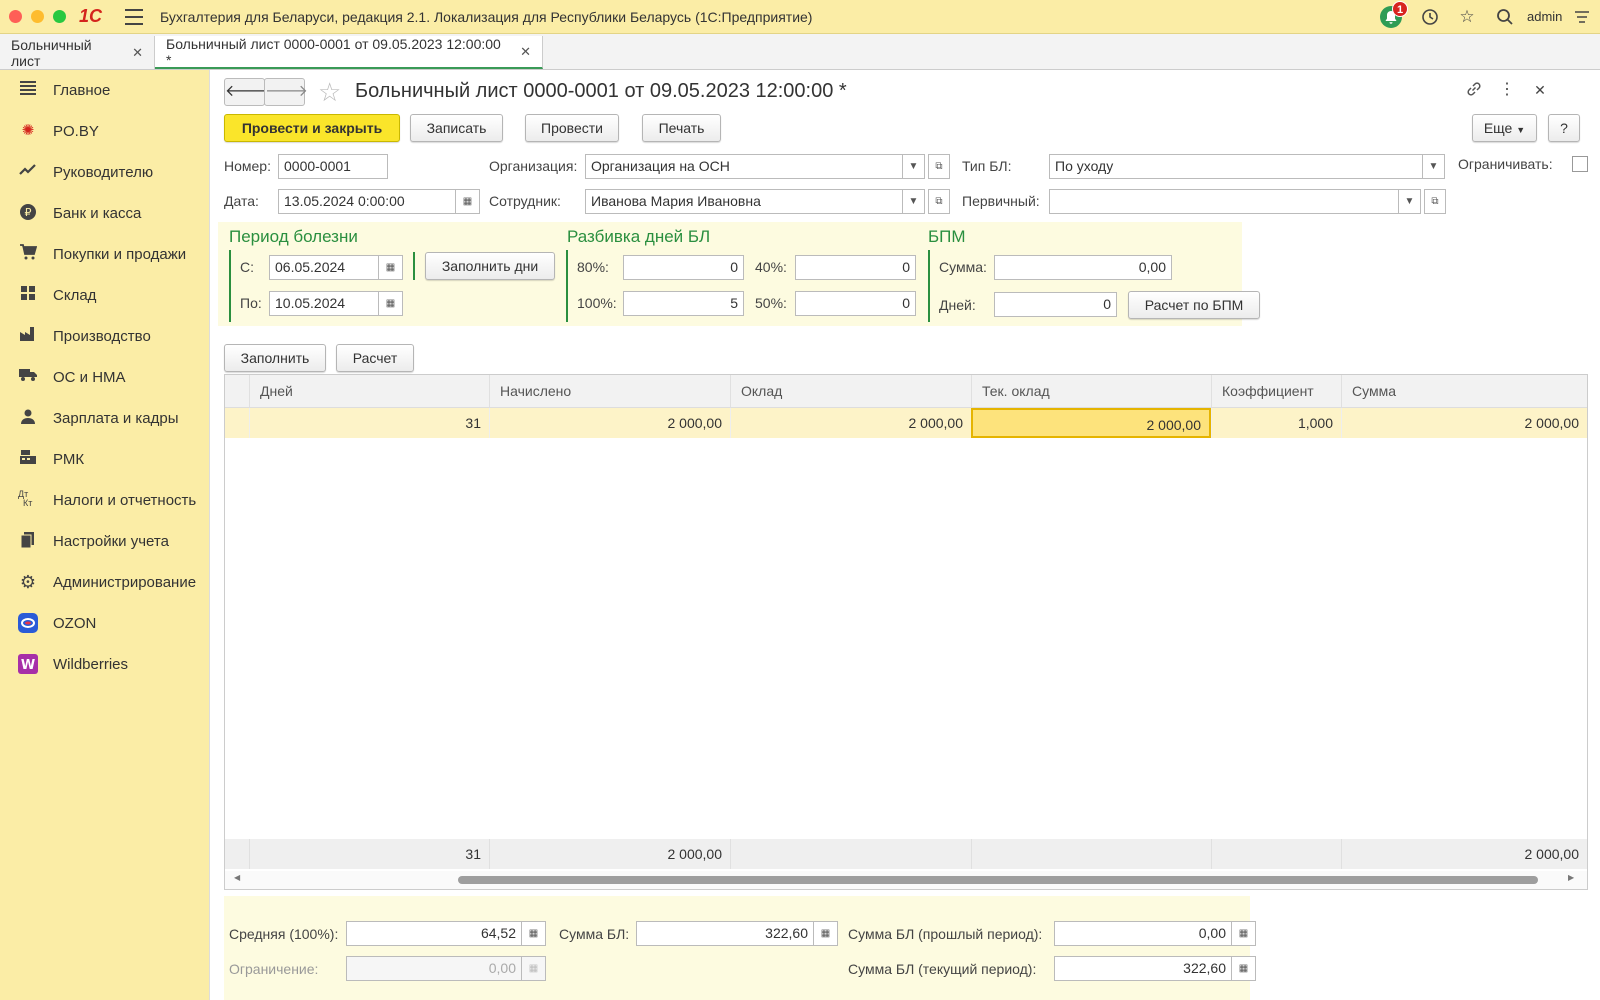  I want to click on bpm-days-field: 0, so click(1055, 304).